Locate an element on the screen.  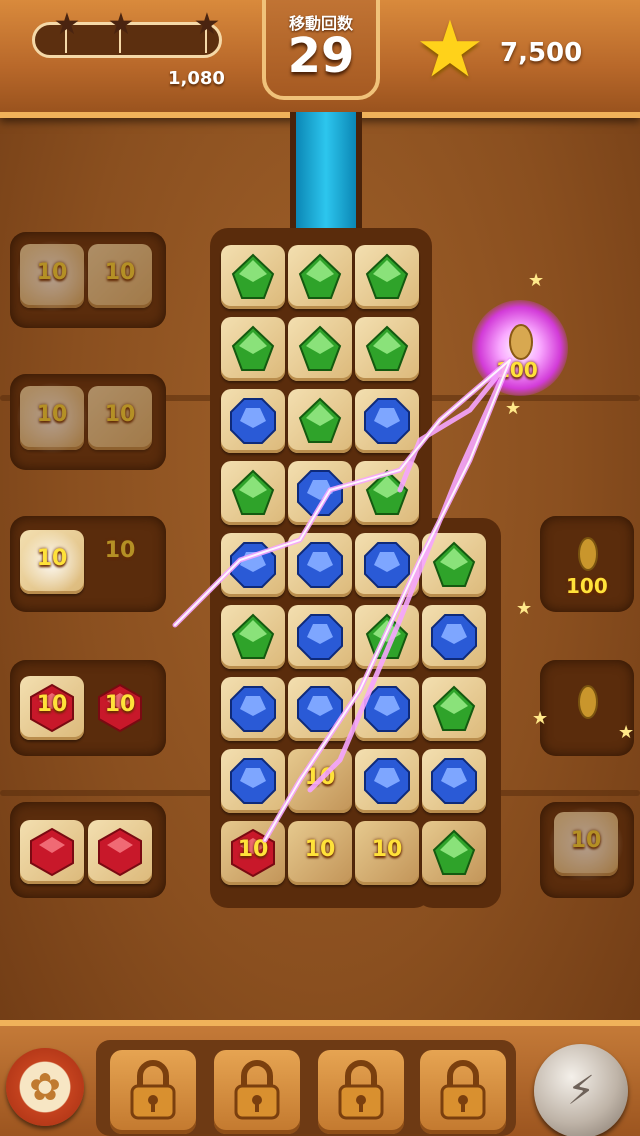
coin-tile is located at coordinates (586, 708).